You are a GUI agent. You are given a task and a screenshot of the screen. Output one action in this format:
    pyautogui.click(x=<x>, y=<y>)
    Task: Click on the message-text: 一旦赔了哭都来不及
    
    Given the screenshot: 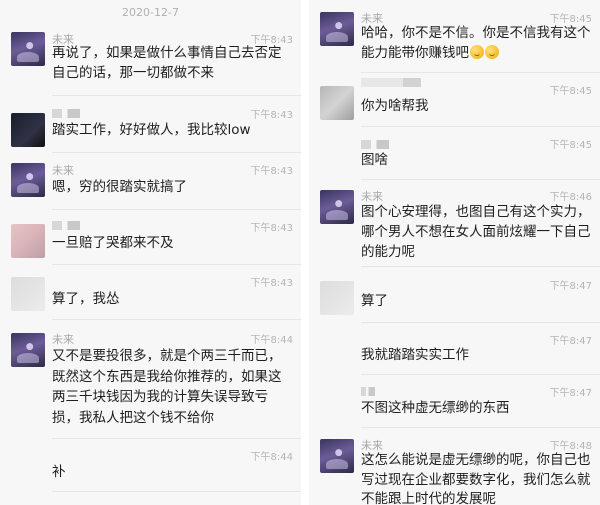 What is the action you would take?
    pyautogui.click(x=113, y=243)
    